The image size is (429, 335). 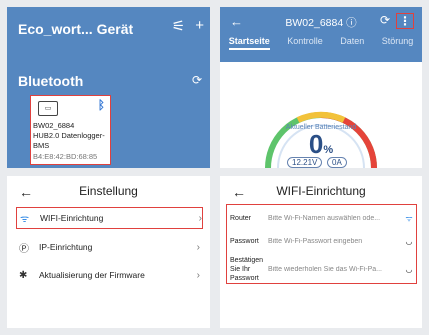 I want to click on device-type-line2: BMS, so click(x=41, y=145).